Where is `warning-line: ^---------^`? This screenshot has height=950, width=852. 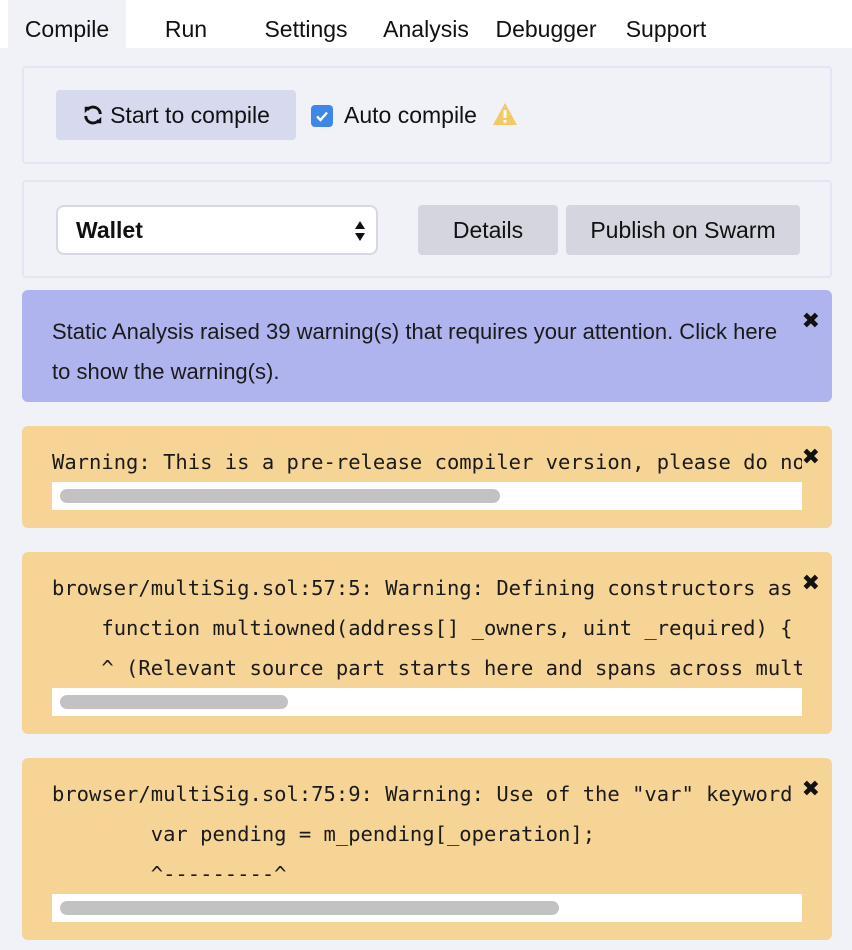
warning-line: ^---------^ is located at coordinates (169, 874).